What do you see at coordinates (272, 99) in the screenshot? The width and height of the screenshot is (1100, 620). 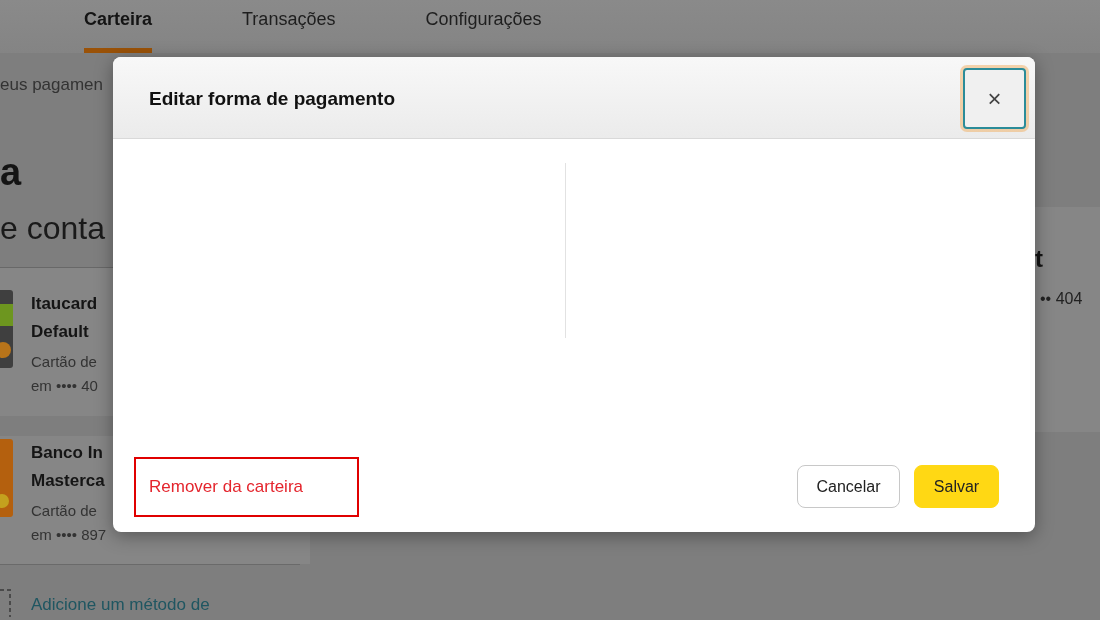 I see `dialog-title: Editar forma de pagamento` at bounding box center [272, 99].